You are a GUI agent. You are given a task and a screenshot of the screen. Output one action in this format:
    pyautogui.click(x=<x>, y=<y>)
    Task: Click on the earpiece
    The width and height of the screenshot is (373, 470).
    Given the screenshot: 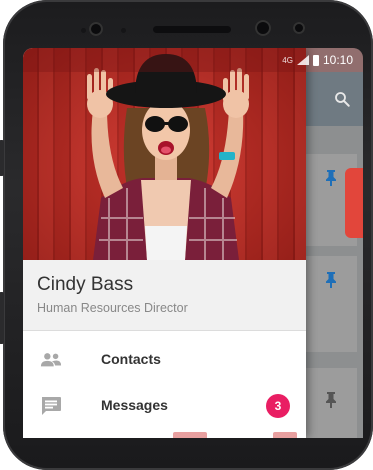 What is the action you would take?
    pyautogui.click(x=192, y=29)
    